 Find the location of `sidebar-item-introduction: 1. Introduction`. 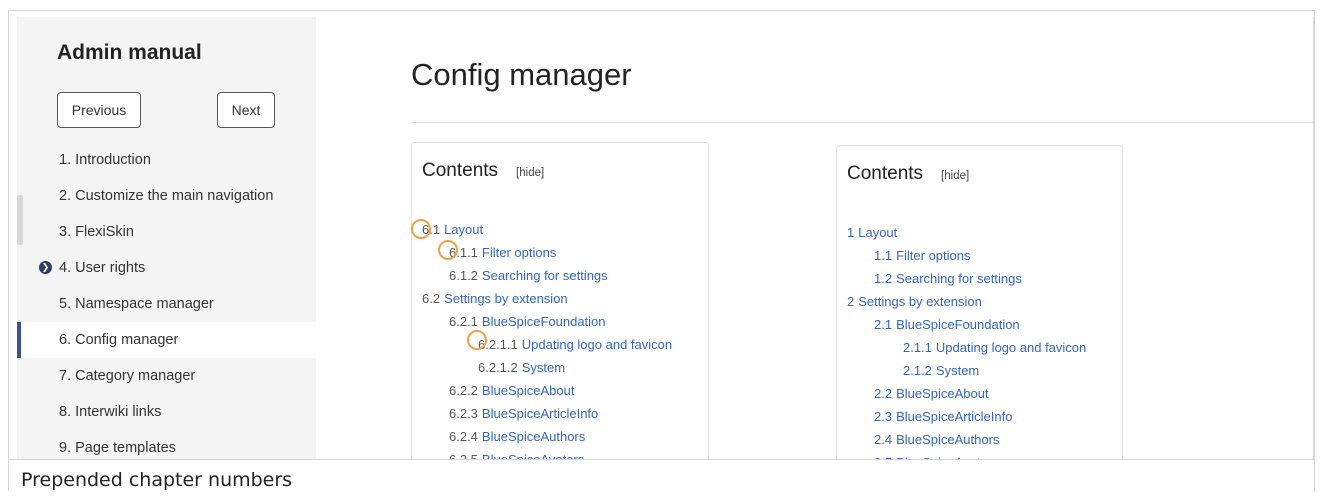

sidebar-item-introduction: 1. Introduction is located at coordinates (166, 160).